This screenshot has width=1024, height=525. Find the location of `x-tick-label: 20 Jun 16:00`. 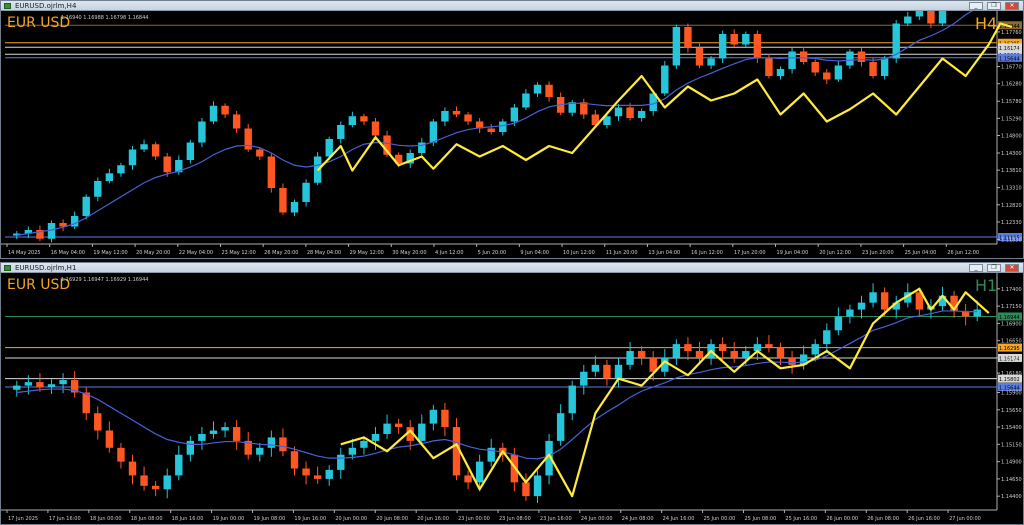

x-tick-label: 20 Jun 16:00 is located at coordinates (433, 519).